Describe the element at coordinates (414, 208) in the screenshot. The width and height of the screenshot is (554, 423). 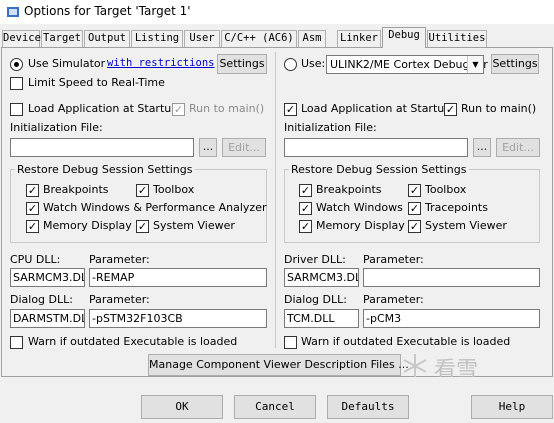
I see `right-tracepoints-checkbox: ✓` at that location.